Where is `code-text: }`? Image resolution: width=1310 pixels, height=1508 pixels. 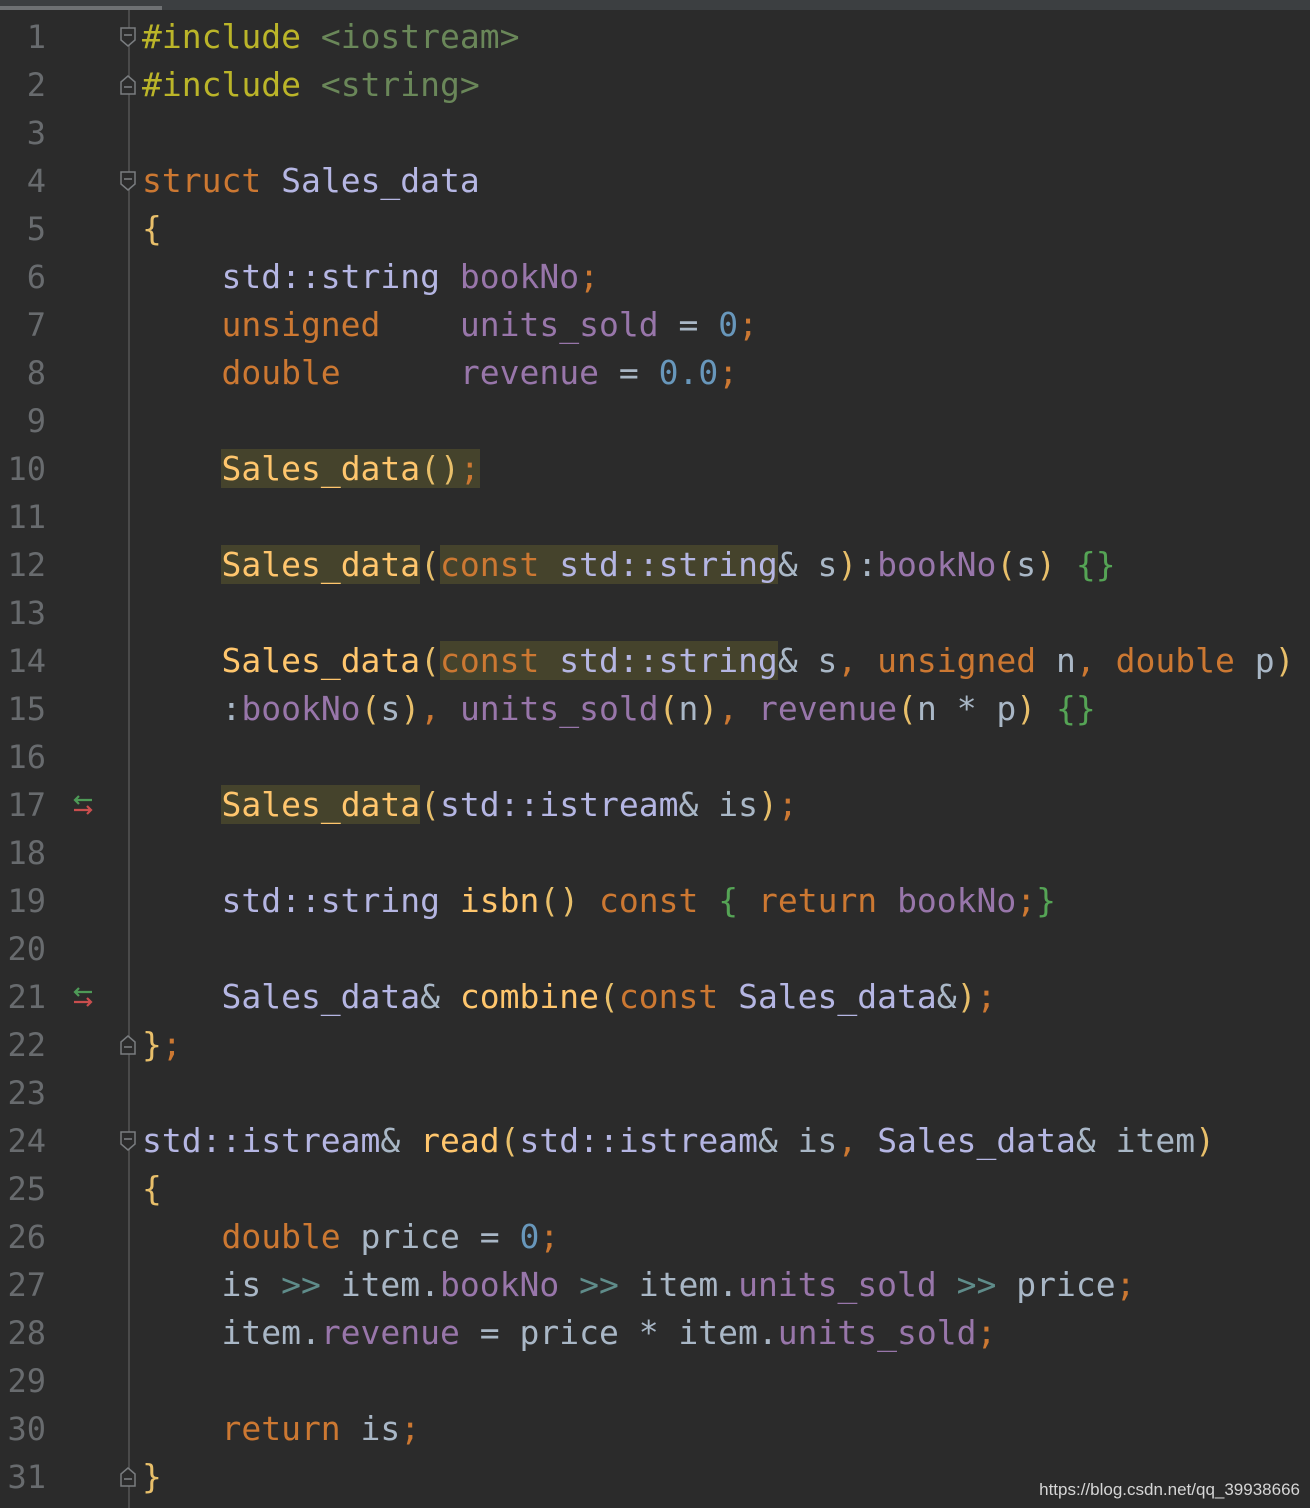 code-text: } is located at coordinates (152, 1477).